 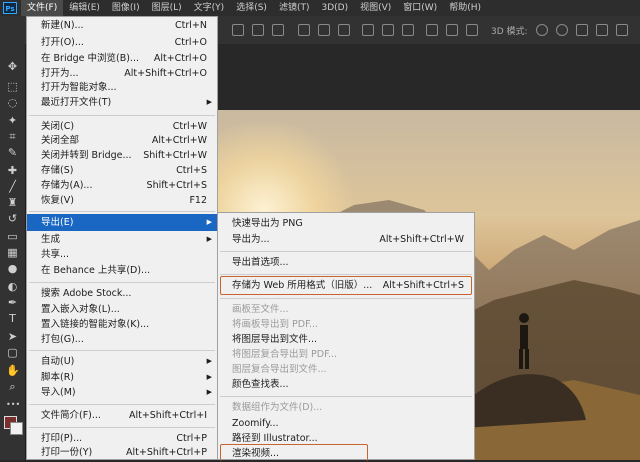 I want to click on align-right-icon, so click(x=278, y=30).